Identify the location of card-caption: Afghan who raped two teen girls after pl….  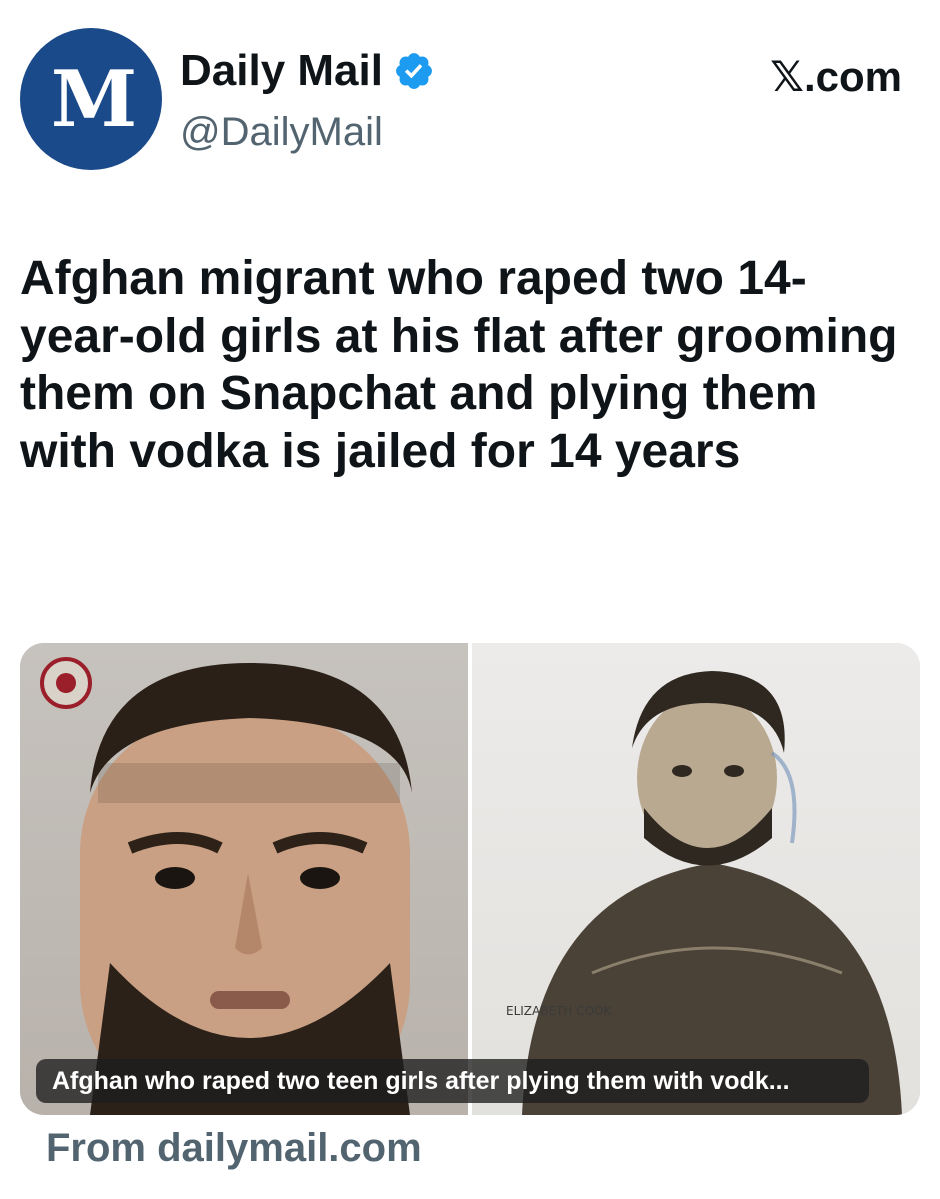
(452, 1081).